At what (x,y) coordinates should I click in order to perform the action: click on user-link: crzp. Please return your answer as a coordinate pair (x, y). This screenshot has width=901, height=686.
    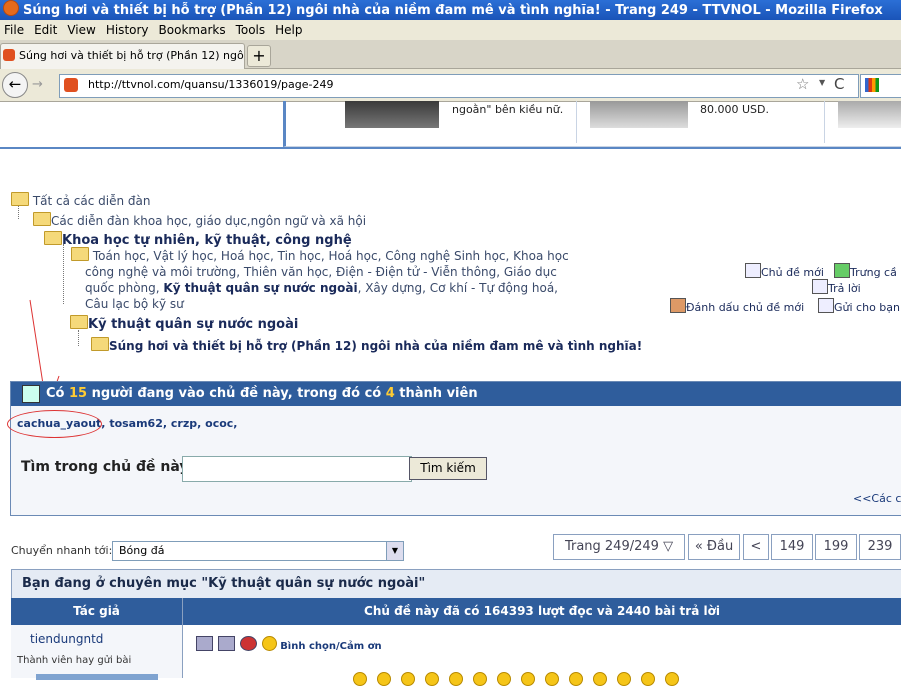
    Looking at the image, I should click on (184, 423).